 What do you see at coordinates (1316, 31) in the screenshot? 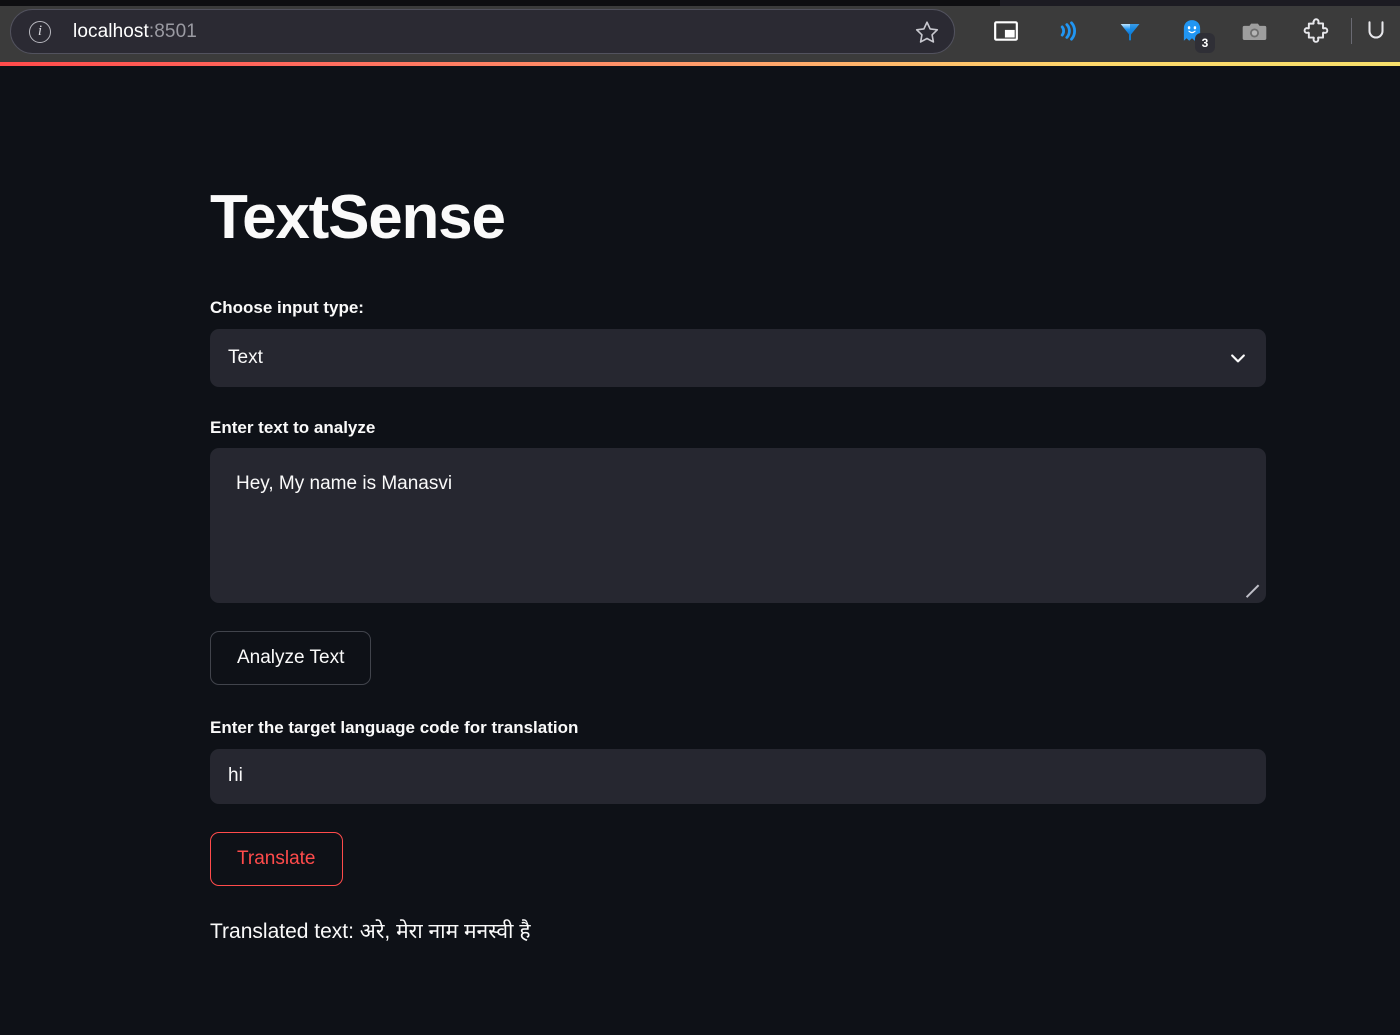
I see `extensions-puzzle-icon` at bounding box center [1316, 31].